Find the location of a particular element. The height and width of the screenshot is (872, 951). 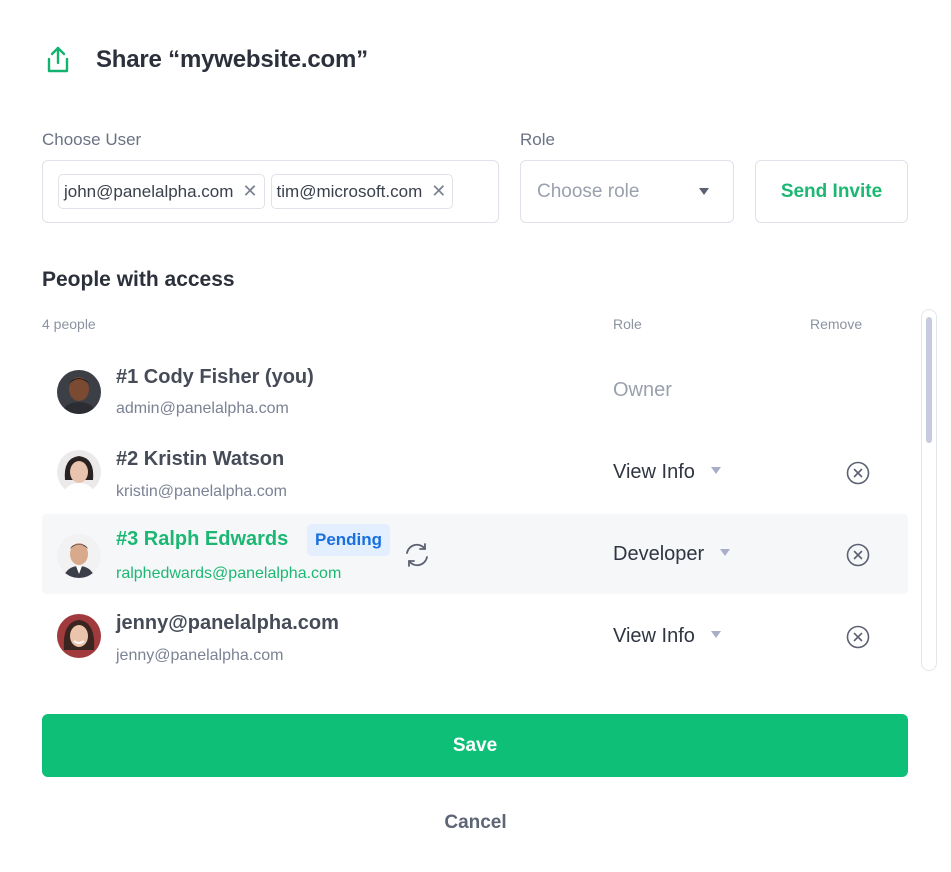

remove-column-header: Remove is located at coordinates (836, 324).